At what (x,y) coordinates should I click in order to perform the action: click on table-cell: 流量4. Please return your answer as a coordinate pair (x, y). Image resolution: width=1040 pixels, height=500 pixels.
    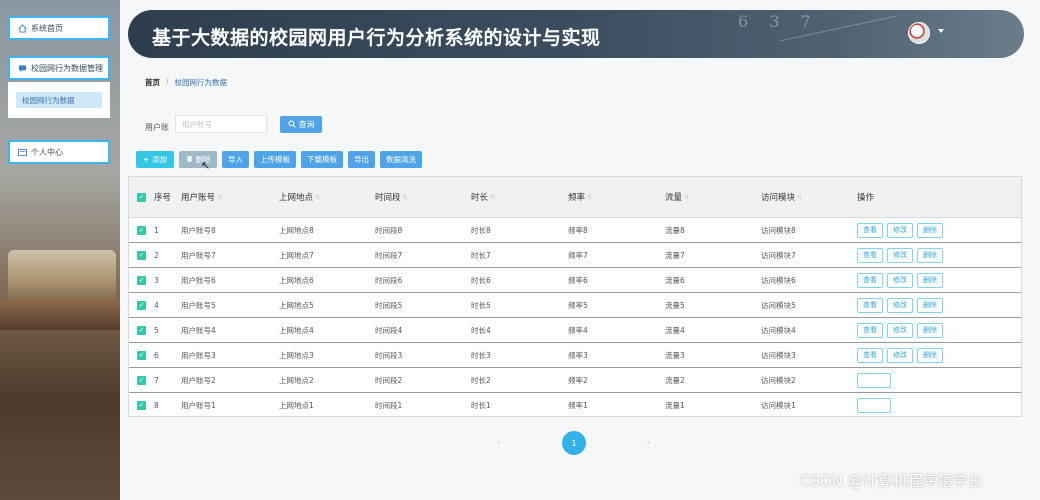
    Looking at the image, I should click on (675, 330).